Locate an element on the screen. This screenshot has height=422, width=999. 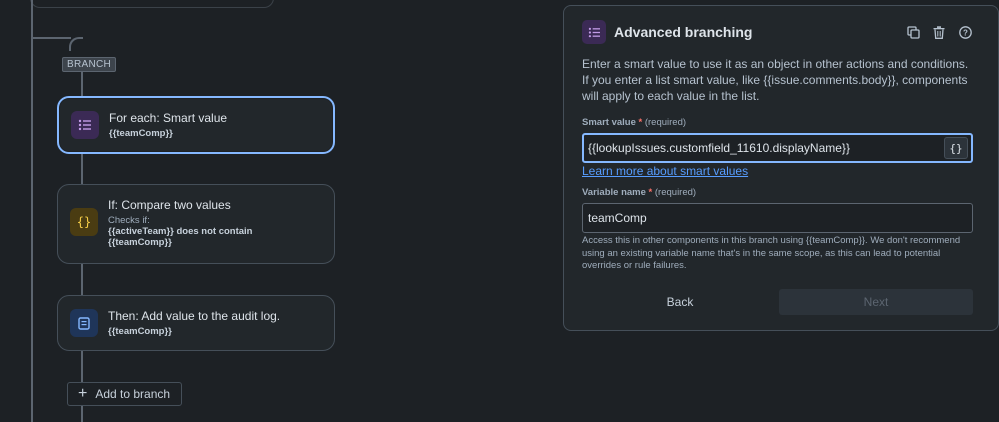
help-icon: ? is located at coordinates (965, 32).